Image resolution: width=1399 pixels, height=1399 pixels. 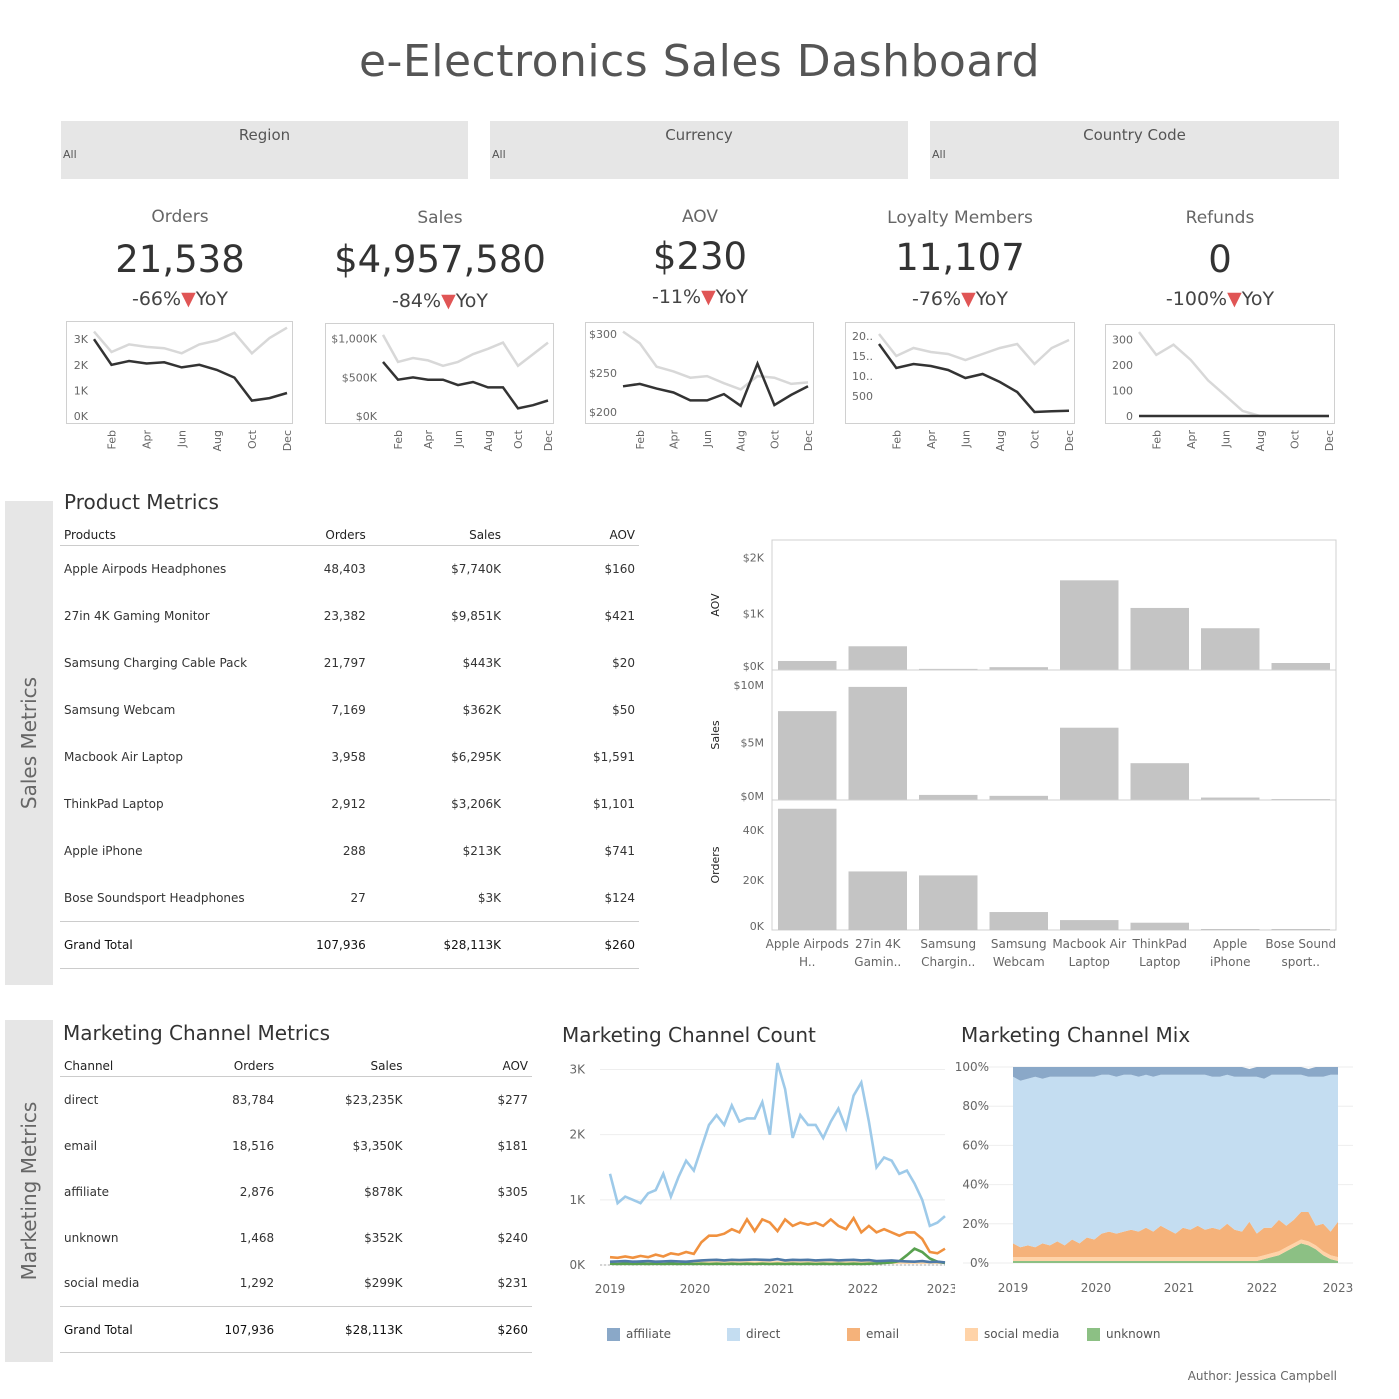 I want to click on table-row: 27in 4K Gaming Monitor 23,382 $9,851K $421, so click(x=349, y=616).